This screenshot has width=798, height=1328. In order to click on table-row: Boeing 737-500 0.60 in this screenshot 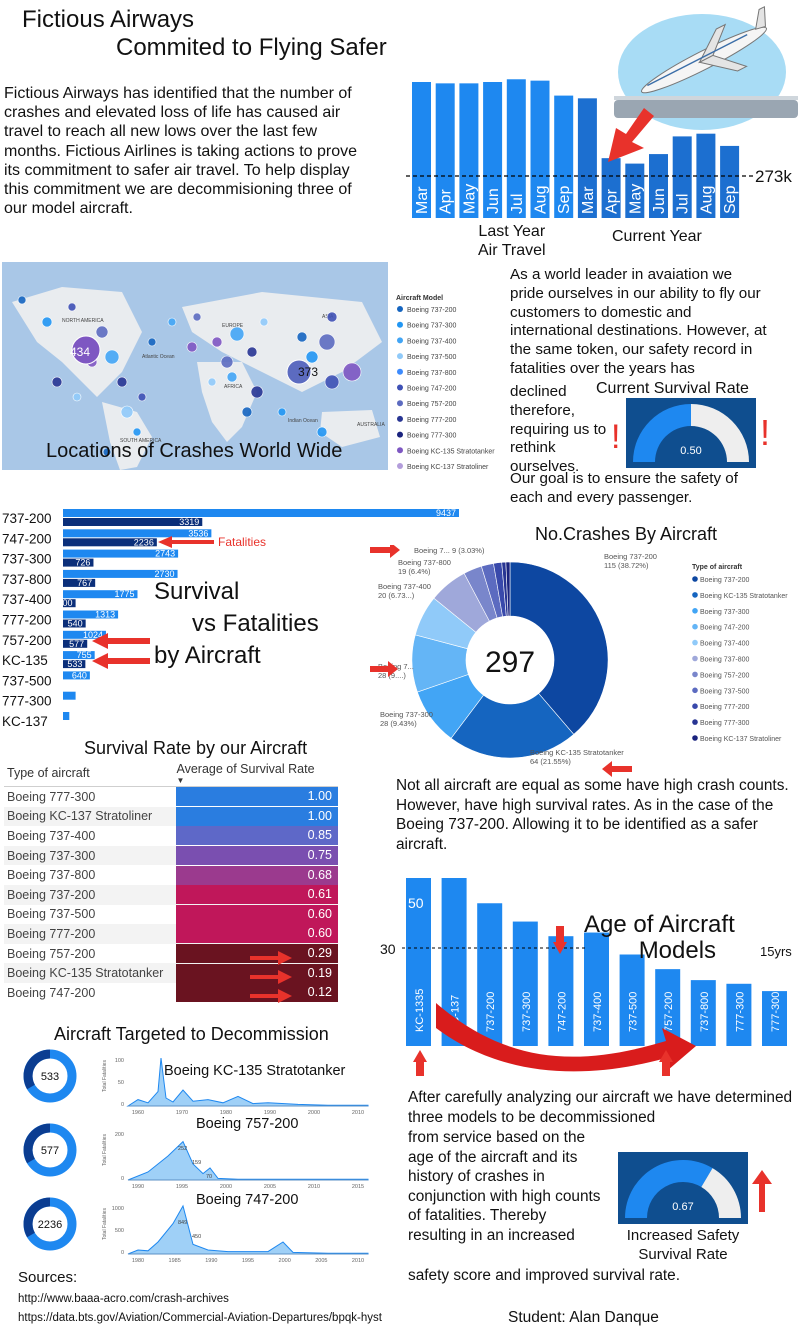, I will do `click(171, 914)`.